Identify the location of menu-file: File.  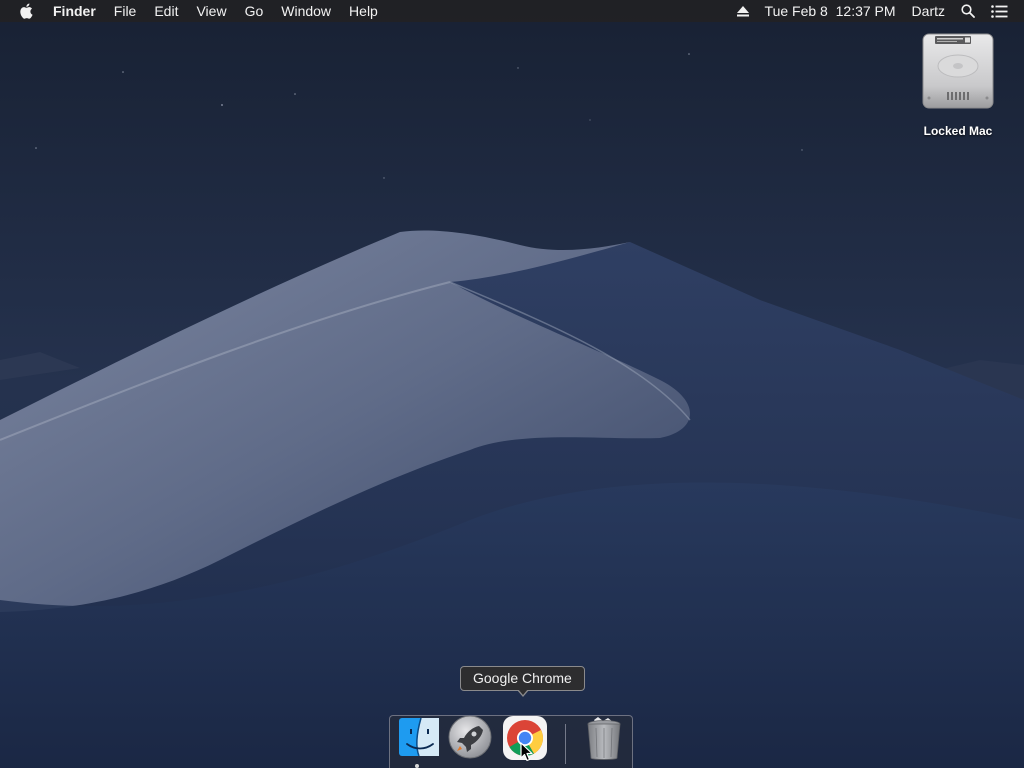
(125, 11).